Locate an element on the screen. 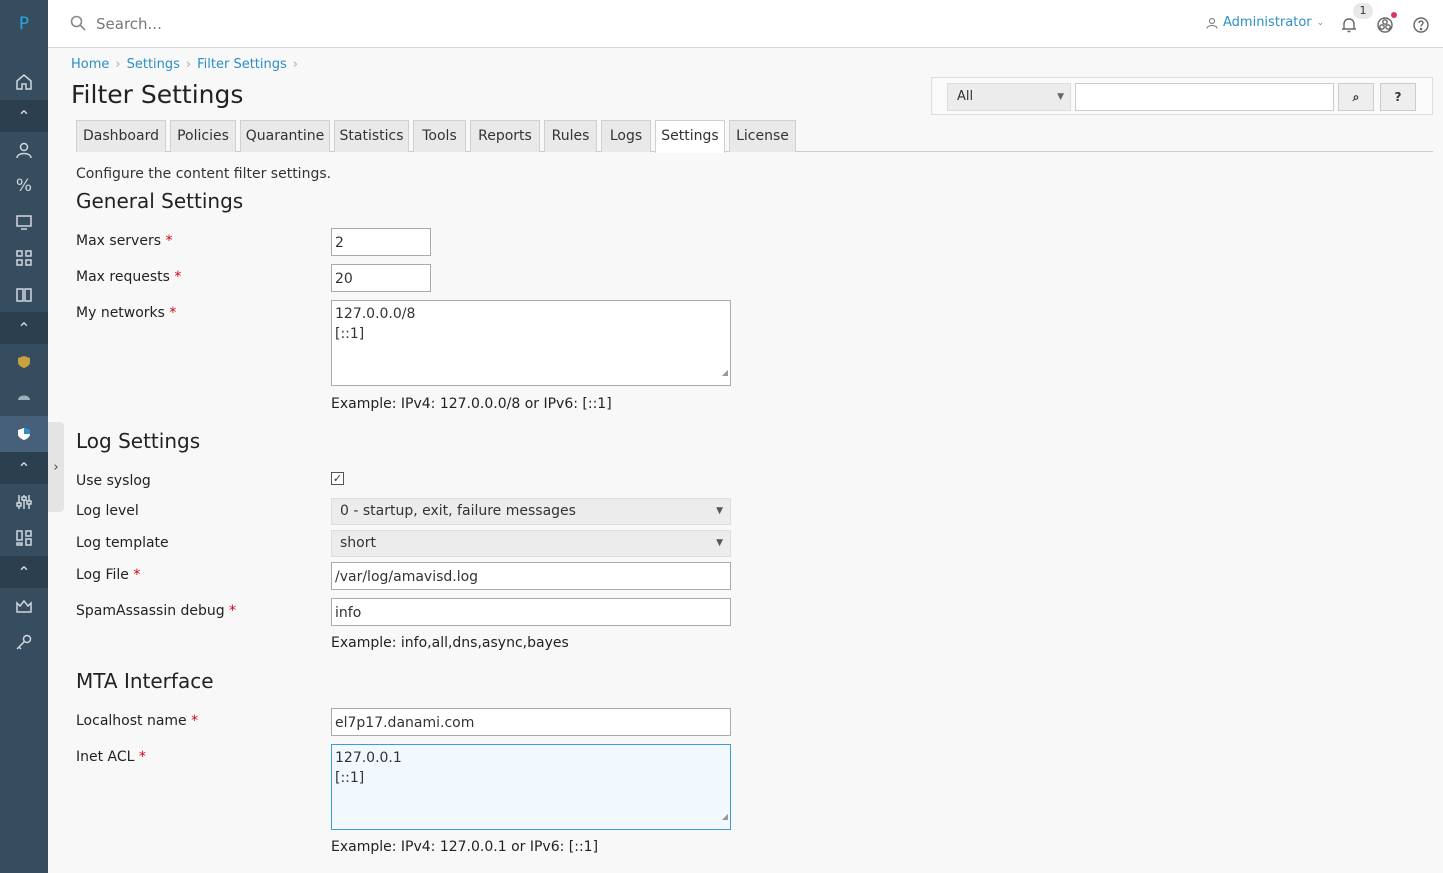  max-servers-input: 2 is located at coordinates (381, 242).